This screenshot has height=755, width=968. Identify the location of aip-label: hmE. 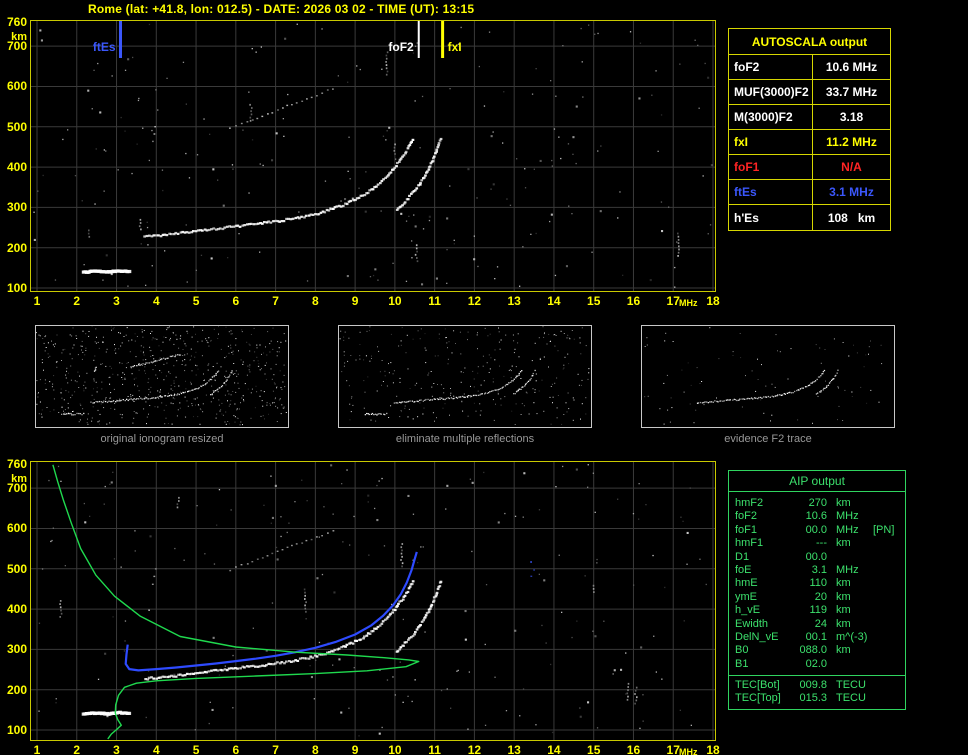
(746, 583).